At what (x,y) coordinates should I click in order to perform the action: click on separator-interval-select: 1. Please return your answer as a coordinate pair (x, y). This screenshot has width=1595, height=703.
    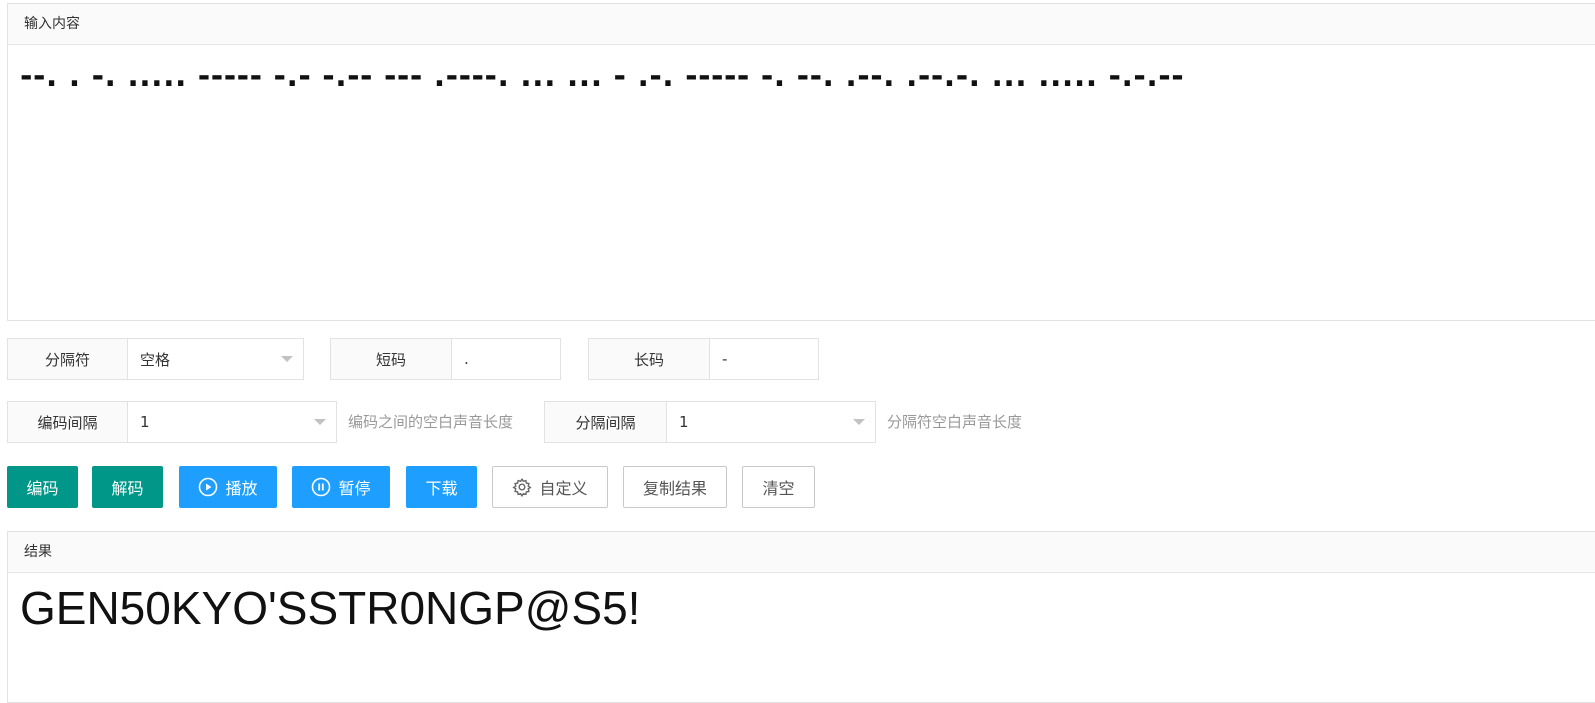
    Looking at the image, I should click on (771, 422).